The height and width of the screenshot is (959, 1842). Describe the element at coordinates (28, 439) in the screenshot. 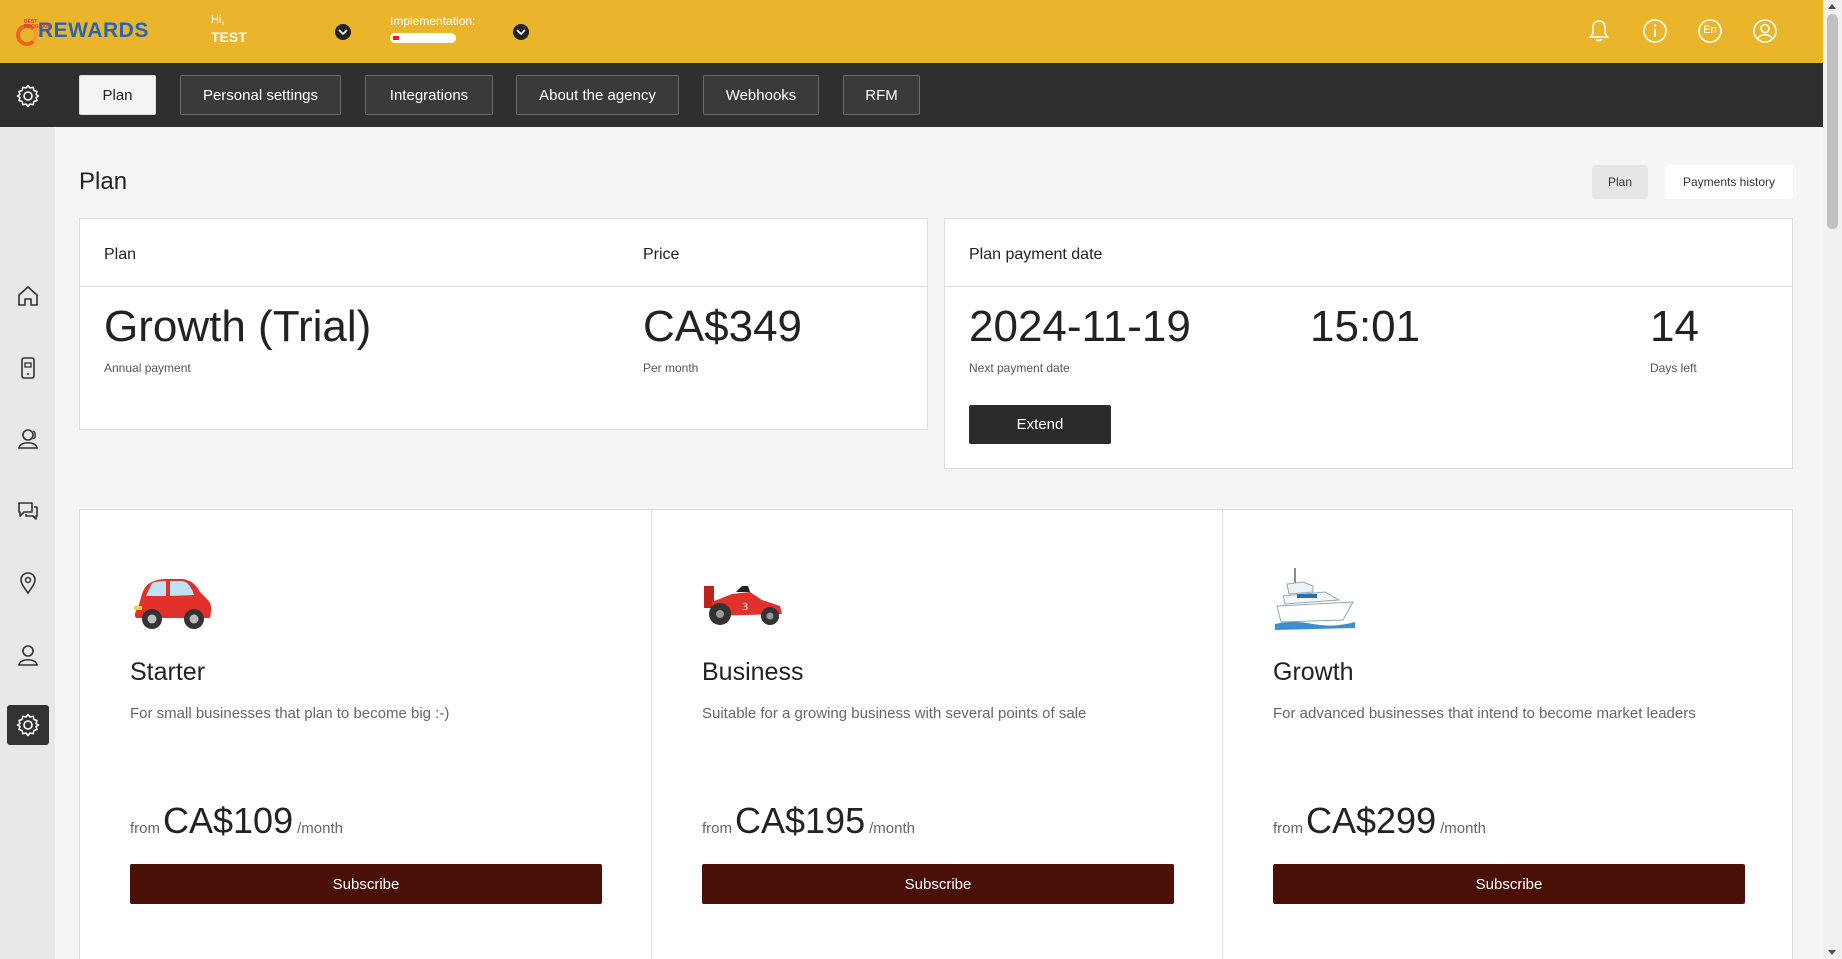

I see `customers-icon` at that location.